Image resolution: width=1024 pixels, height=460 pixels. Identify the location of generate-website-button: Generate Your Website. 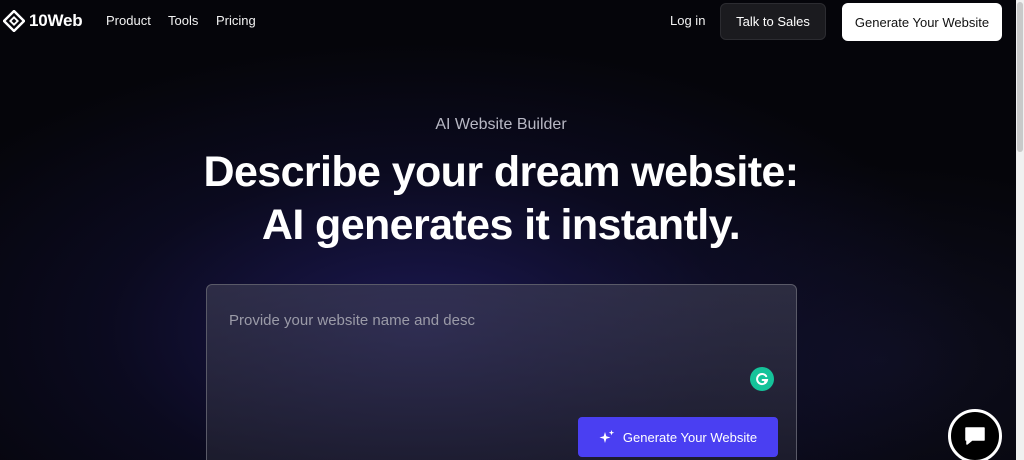
(678, 437).